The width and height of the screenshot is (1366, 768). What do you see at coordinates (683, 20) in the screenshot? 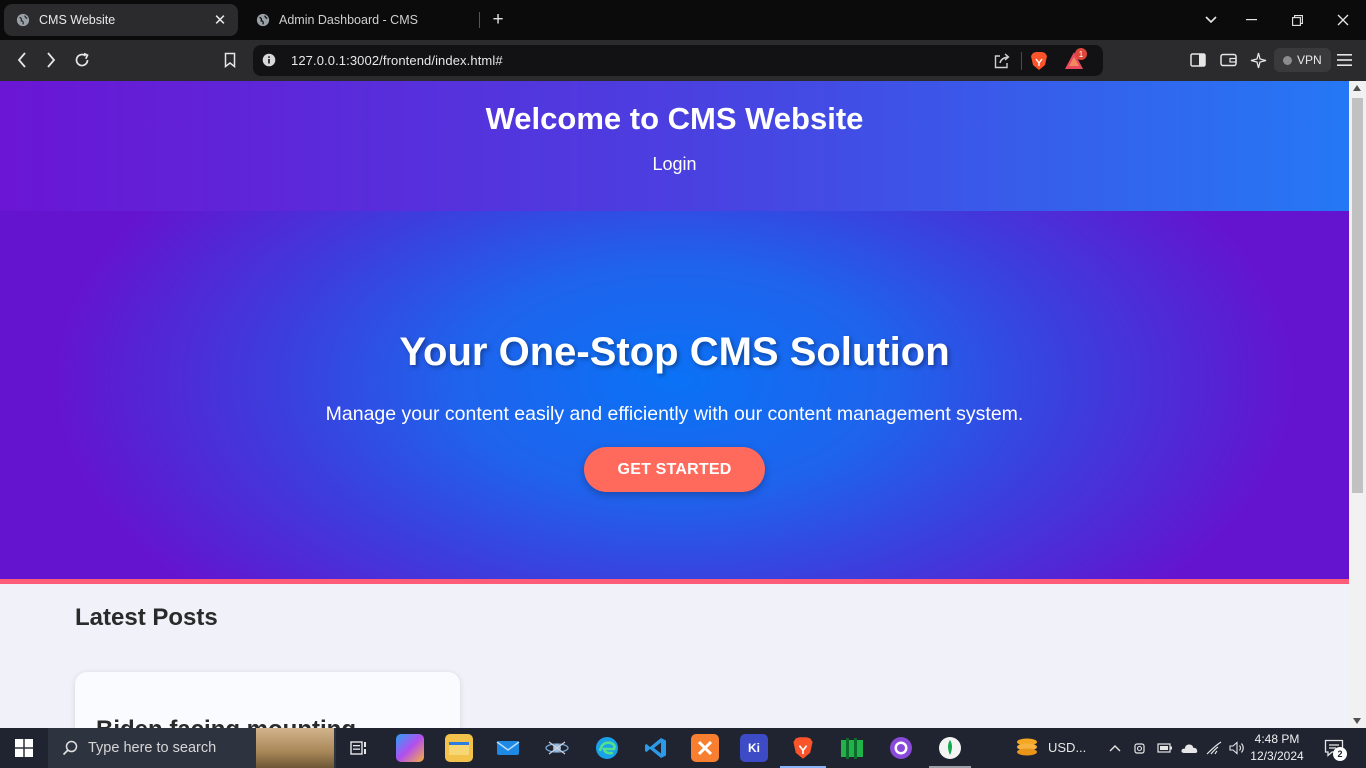
I see `browser-tab-strip: CMS Website ✕ Admin Dashboard - CMS +` at bounding box center [683, 20].